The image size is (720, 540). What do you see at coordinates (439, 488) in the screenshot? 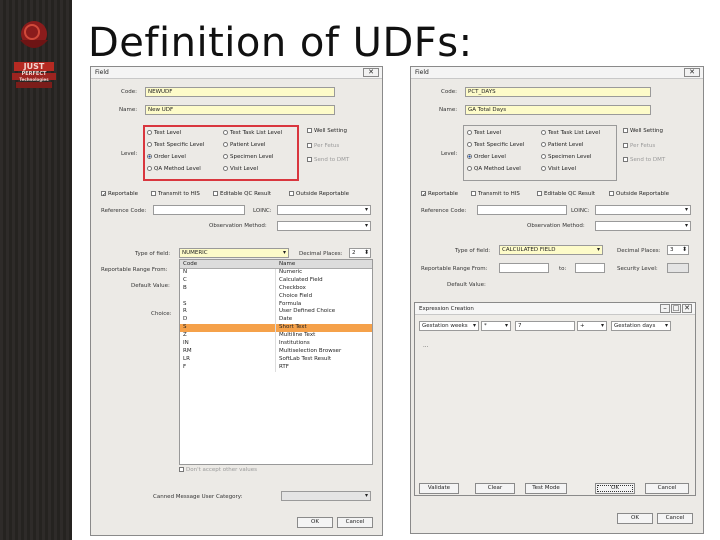
I see `validate-button: Validate` at bounding box center [439, 488].